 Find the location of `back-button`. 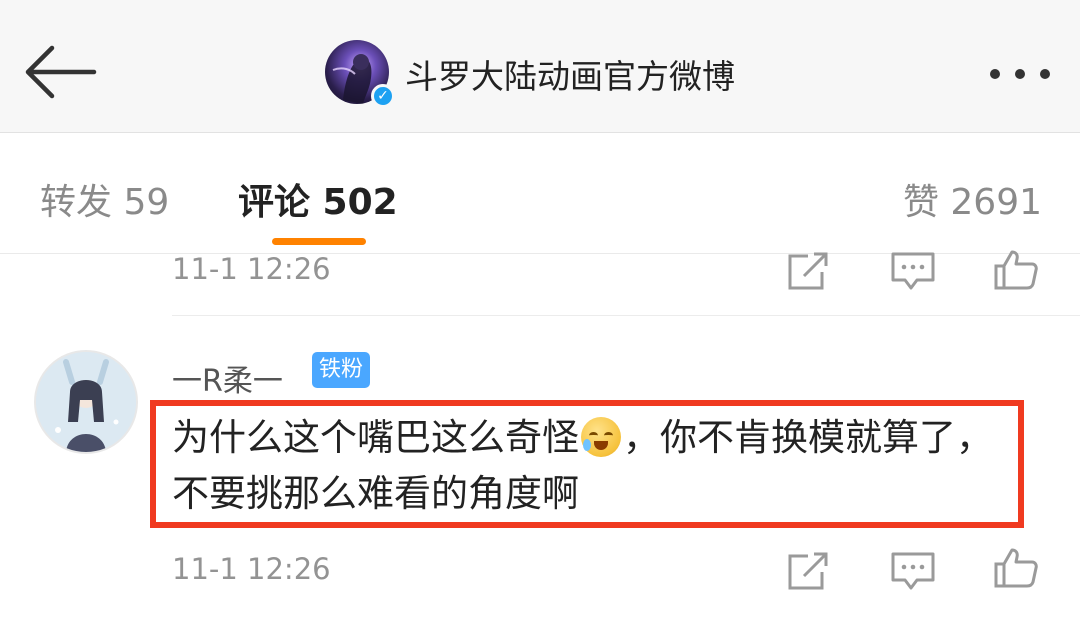

back-button is located at coordinates (60, 72).